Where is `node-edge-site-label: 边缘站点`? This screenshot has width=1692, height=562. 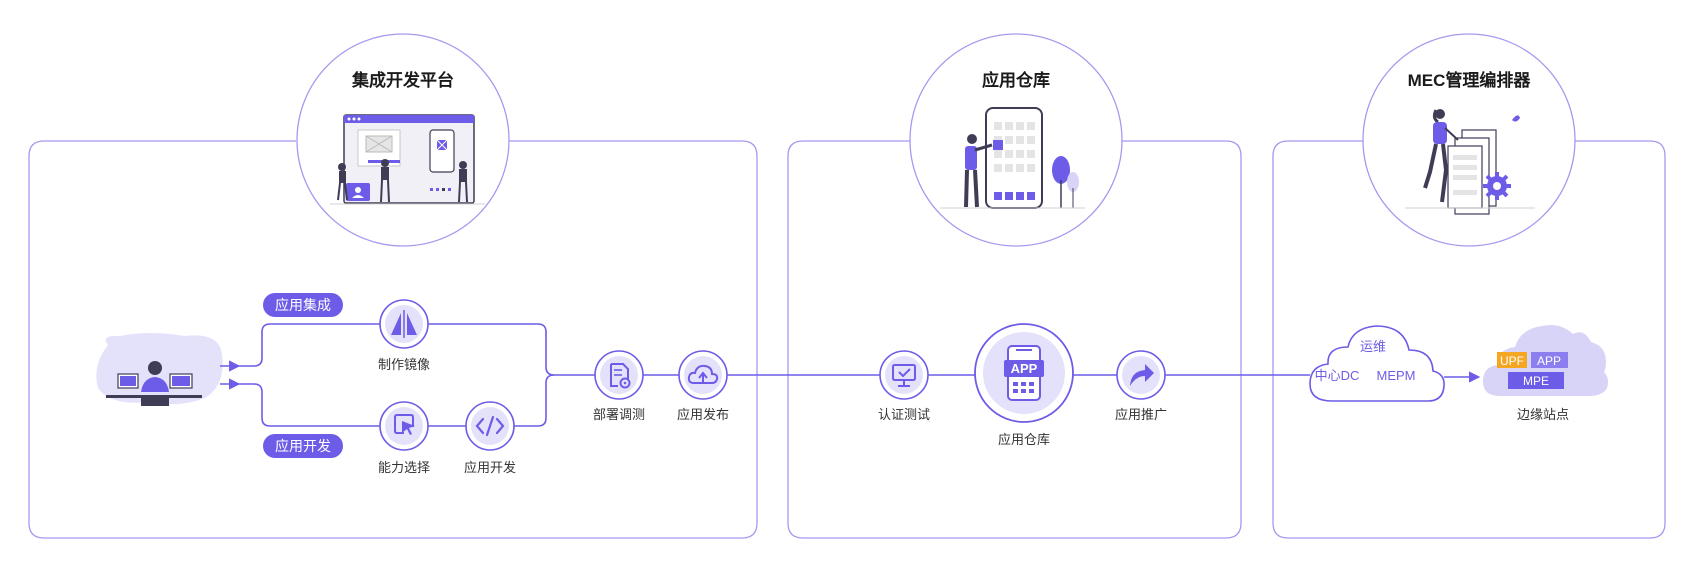 node-edge-site-label: 边缘站点 is located at coordinates (1543, 414).